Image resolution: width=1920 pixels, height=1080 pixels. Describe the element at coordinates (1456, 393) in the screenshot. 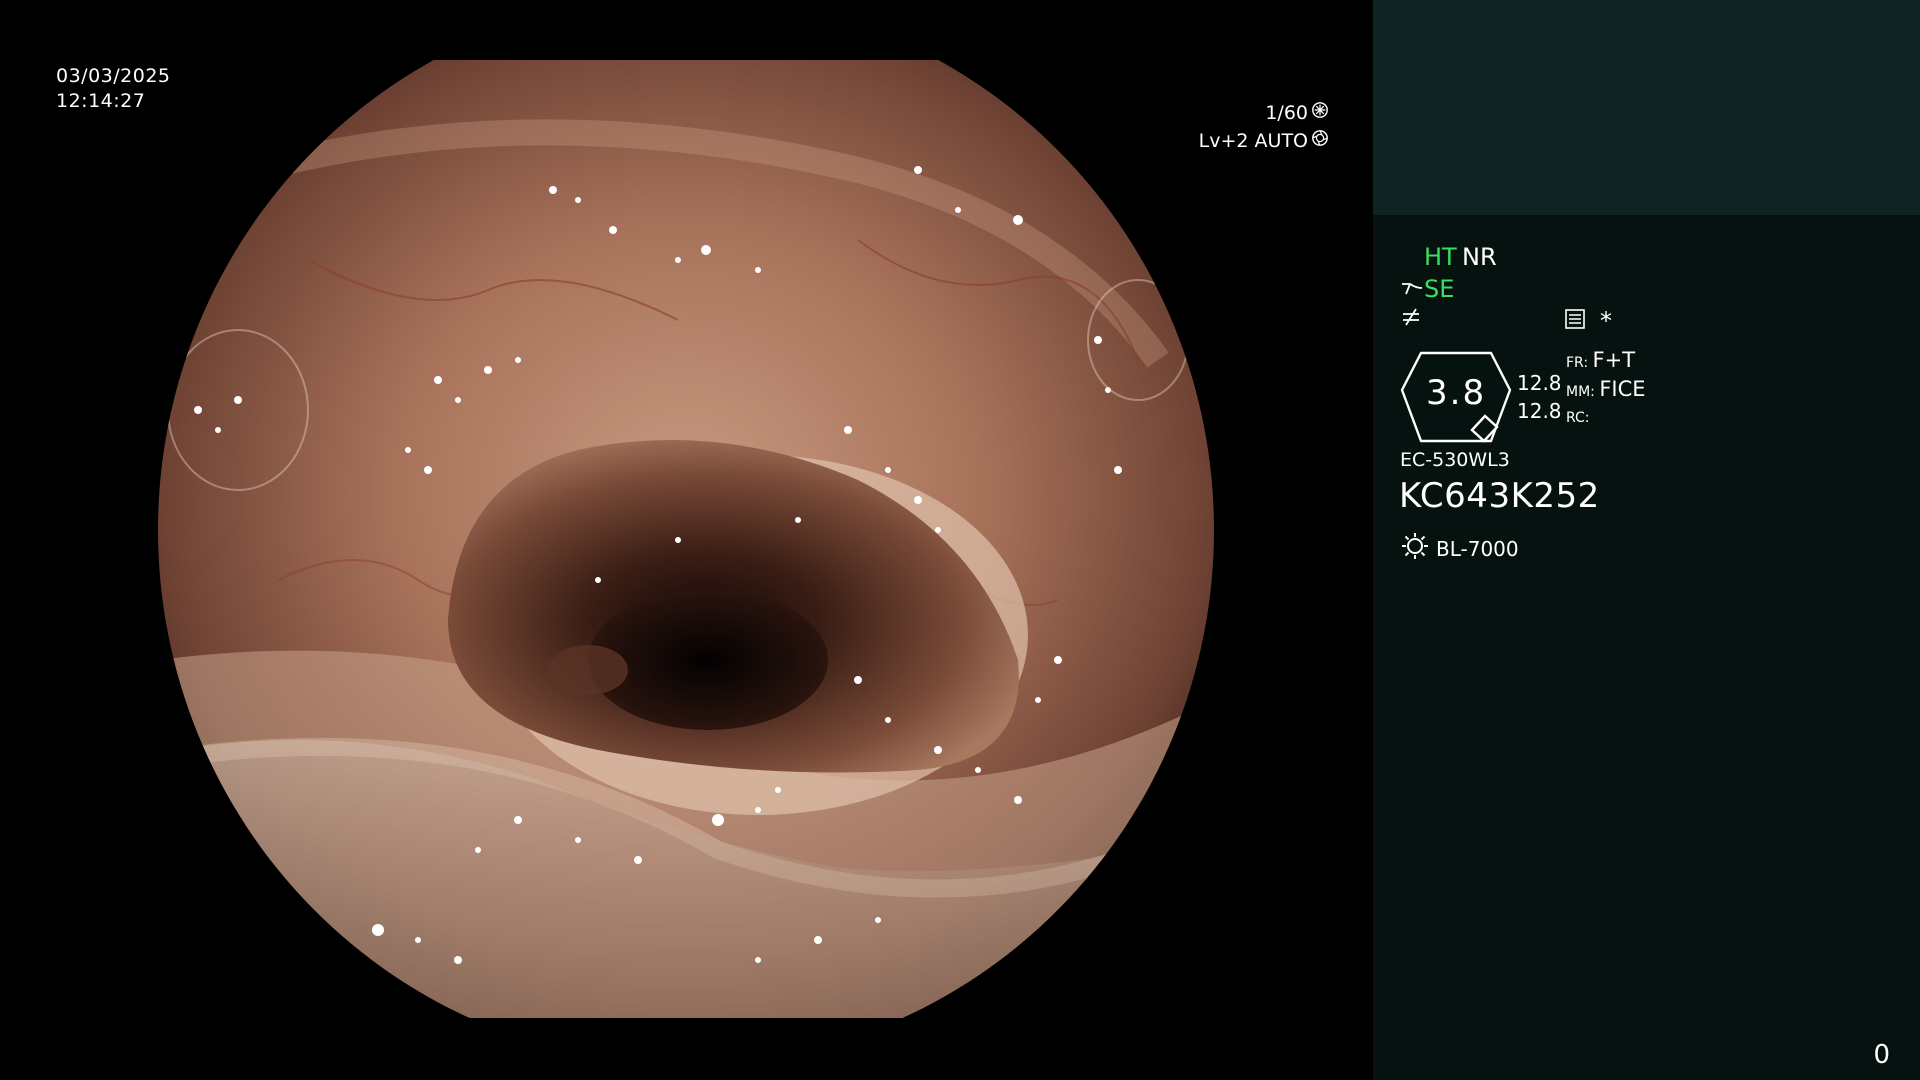

I see `zoom-value: 3.8` at that location.